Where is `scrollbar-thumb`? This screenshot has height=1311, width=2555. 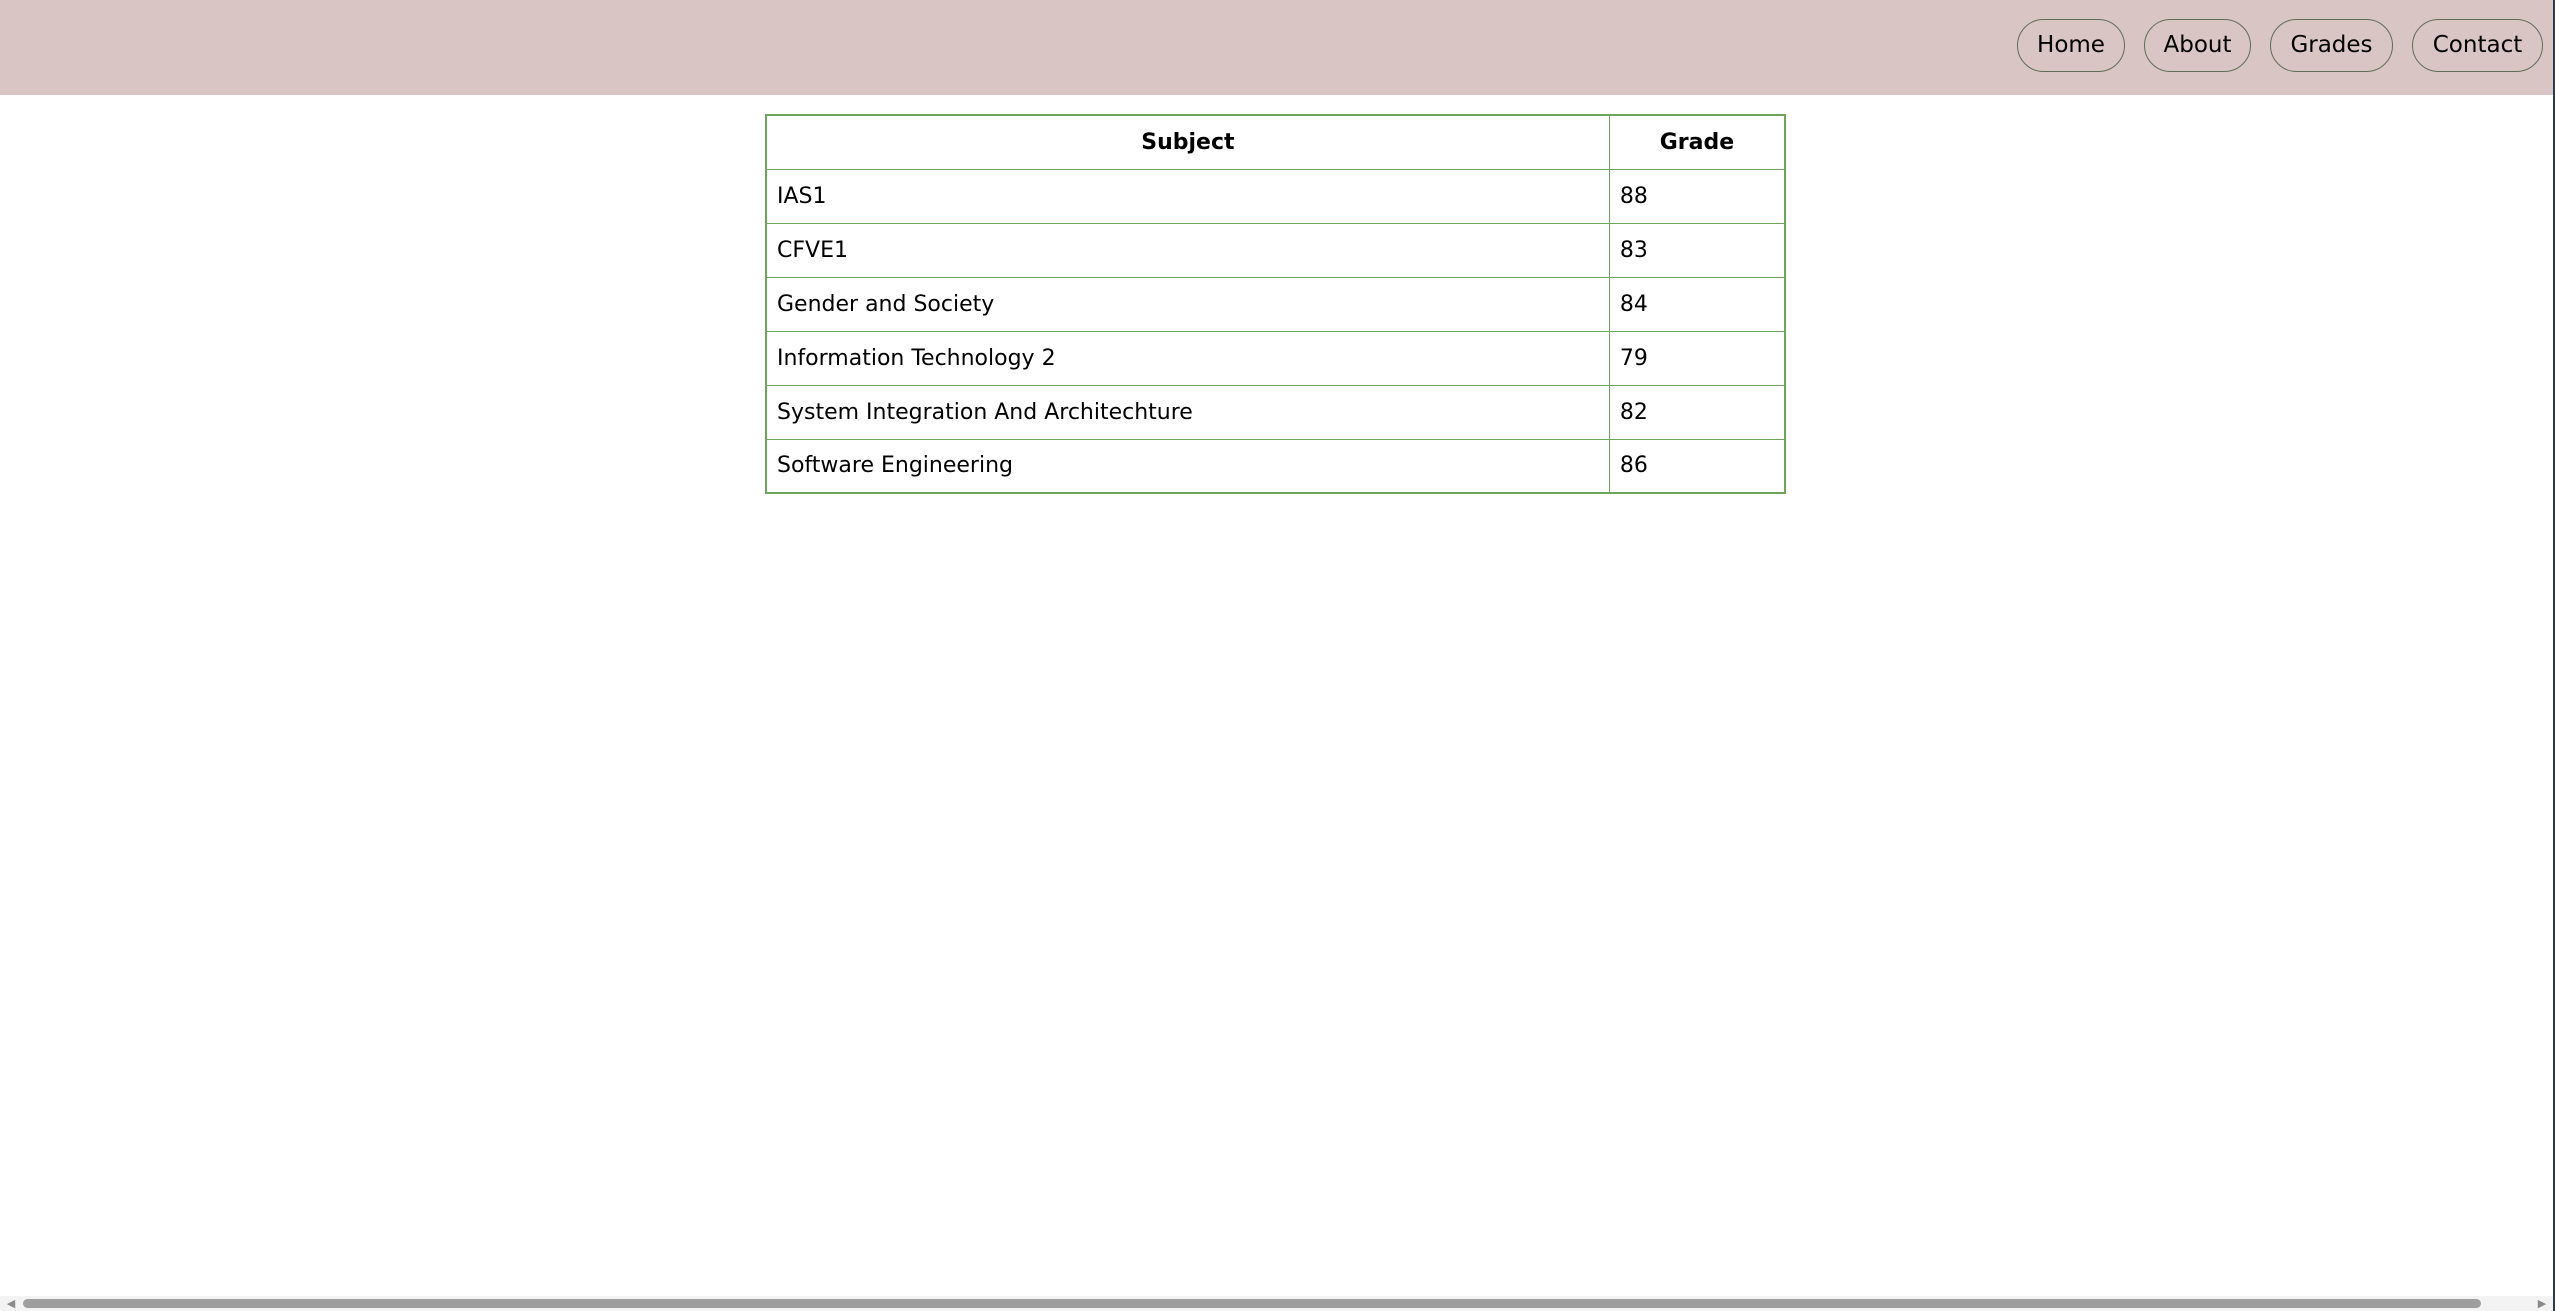
scrollbar-thumb is located at coordinates (1252, 1303).